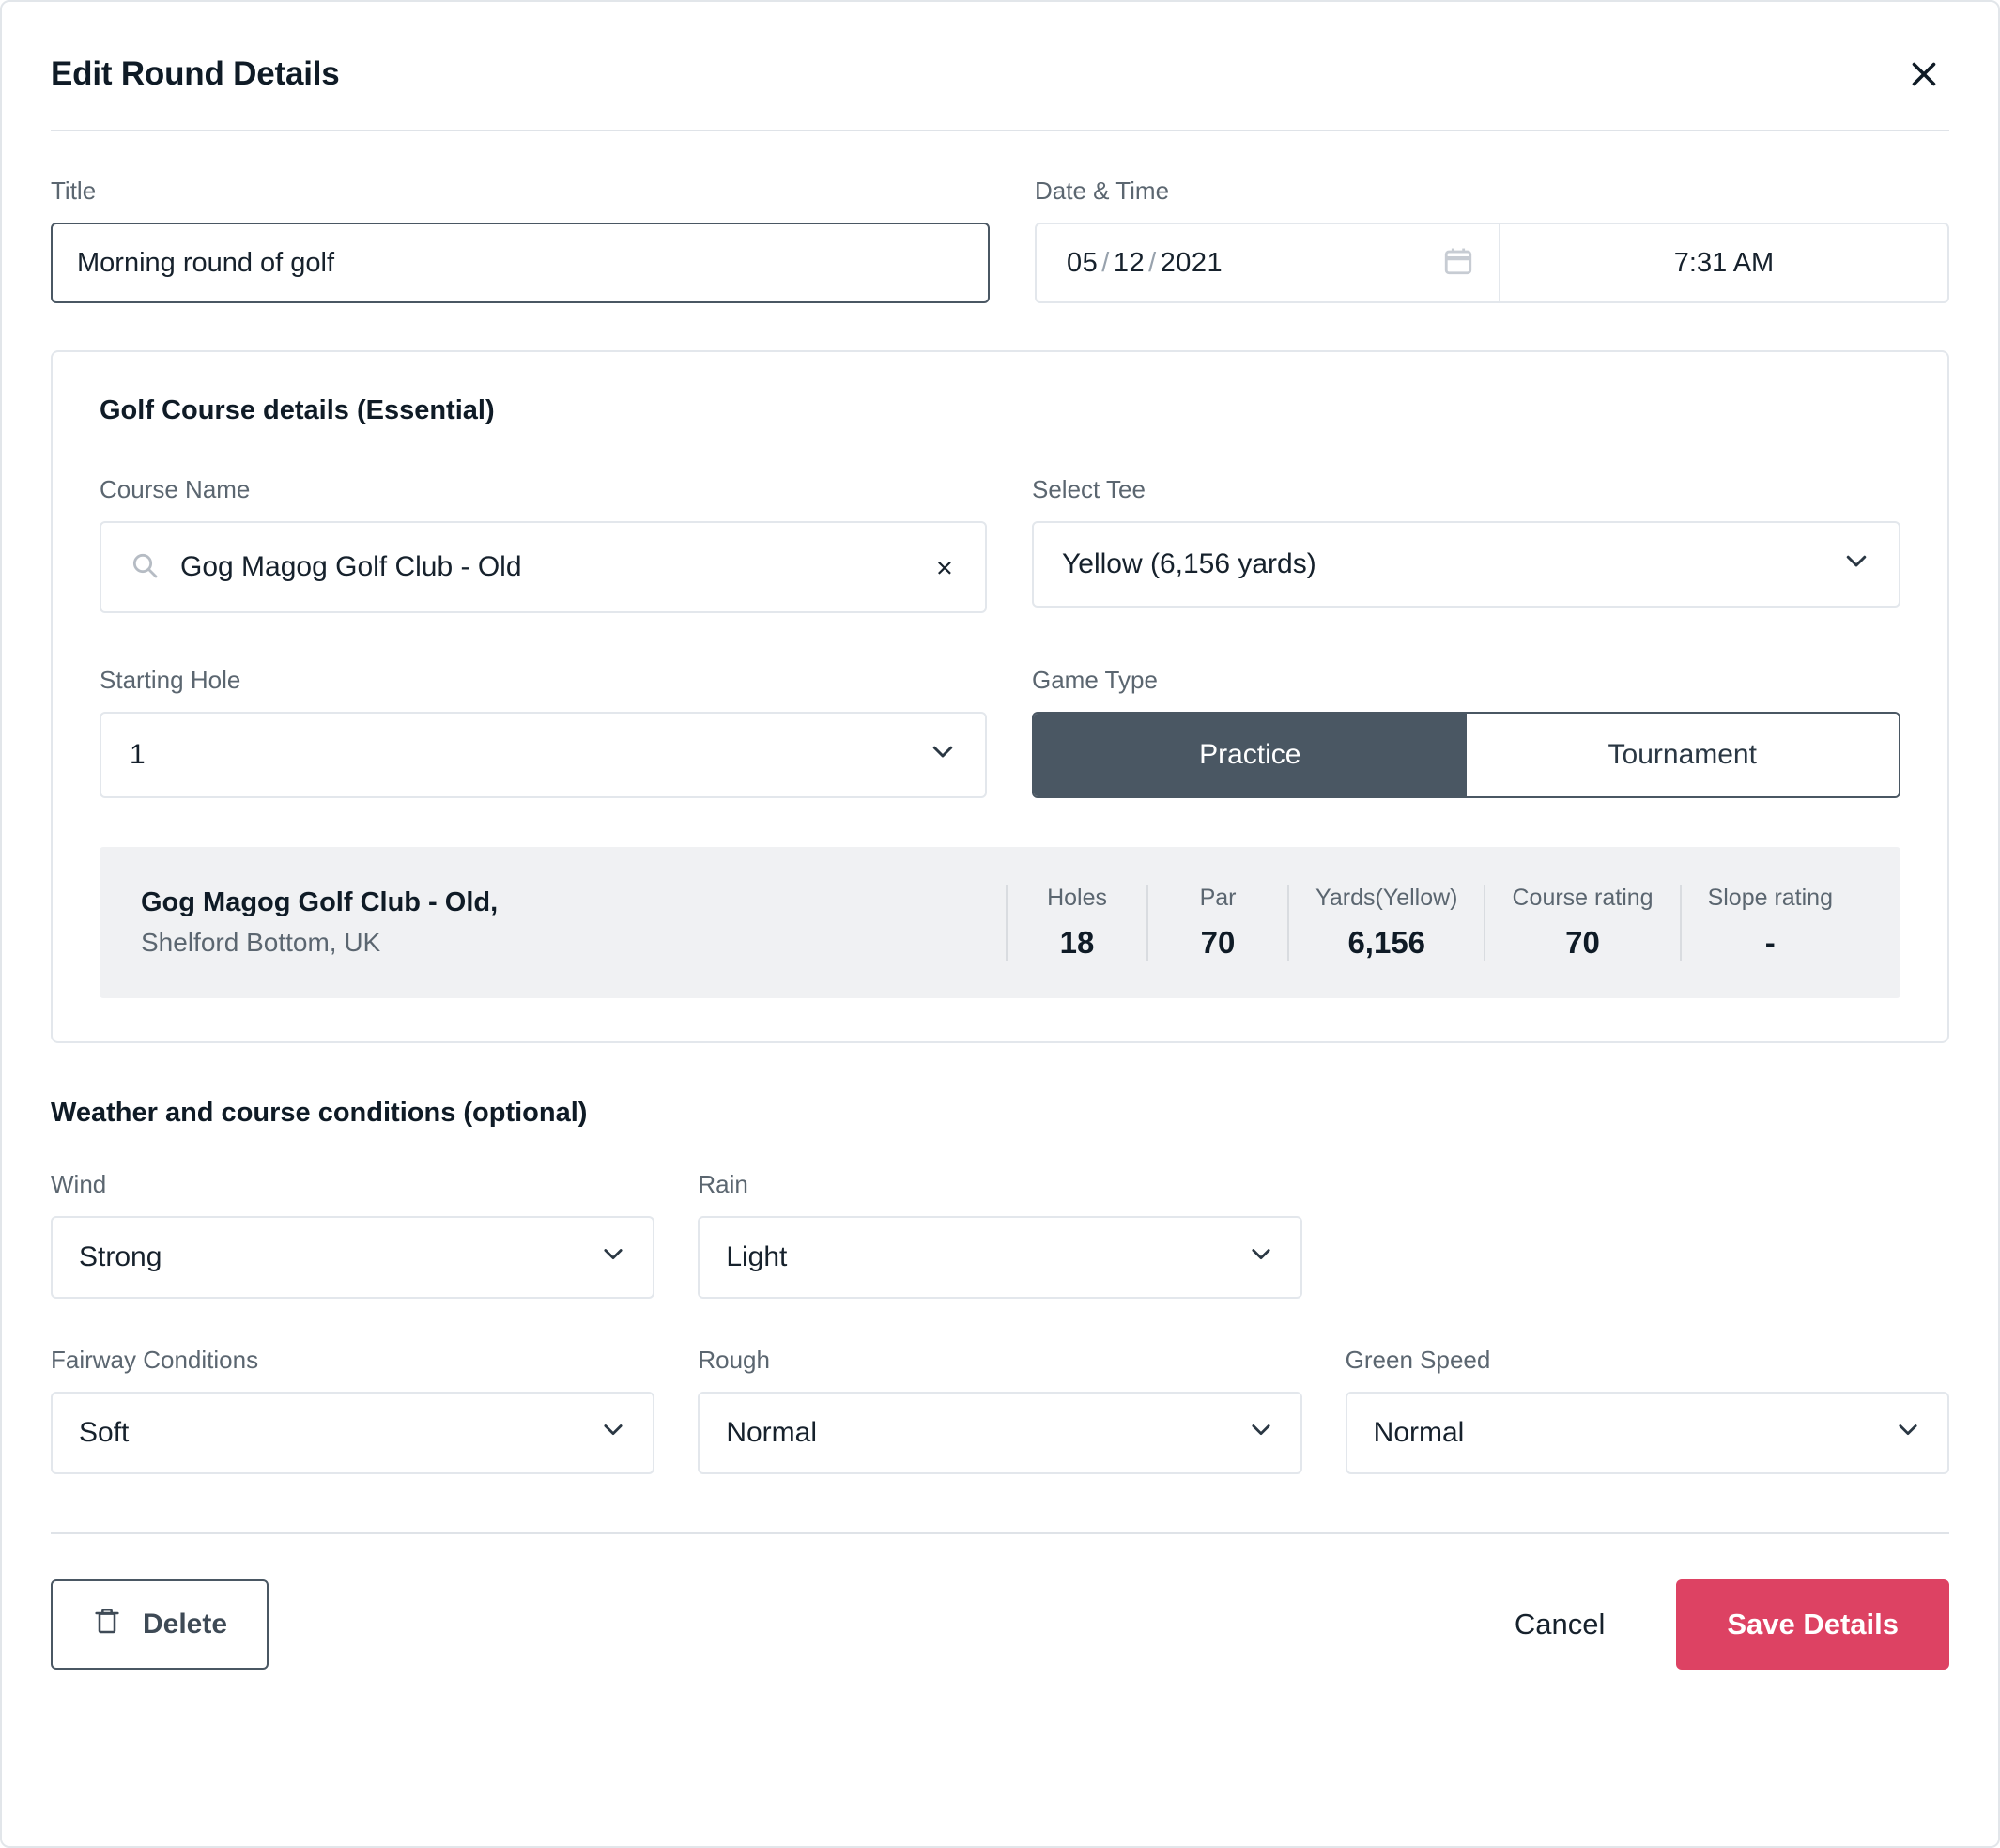  I want to click on title-input-value: Morning round of golf, so click(206, 262).